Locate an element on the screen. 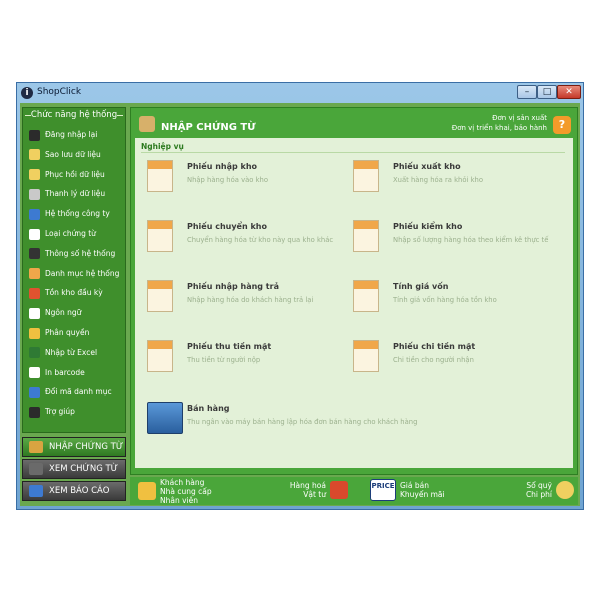 The height and width of the screenshot is (600, 600). sidebar-item-label: Thanh lý dữ liệu is located at coordinates (75, 194).